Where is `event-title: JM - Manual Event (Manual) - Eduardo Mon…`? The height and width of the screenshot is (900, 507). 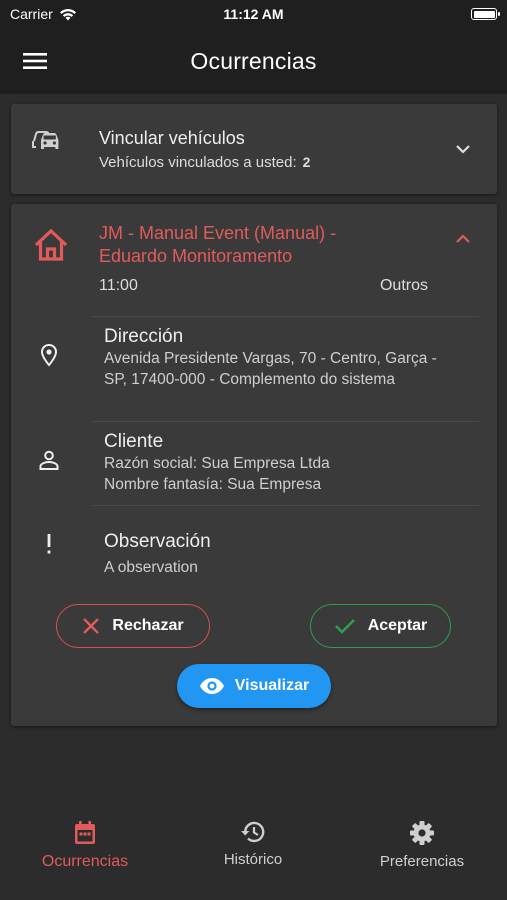
event-title: JM - Manual Event (Manual) - Eduardo Mon… is located at coordinates (218, 244).